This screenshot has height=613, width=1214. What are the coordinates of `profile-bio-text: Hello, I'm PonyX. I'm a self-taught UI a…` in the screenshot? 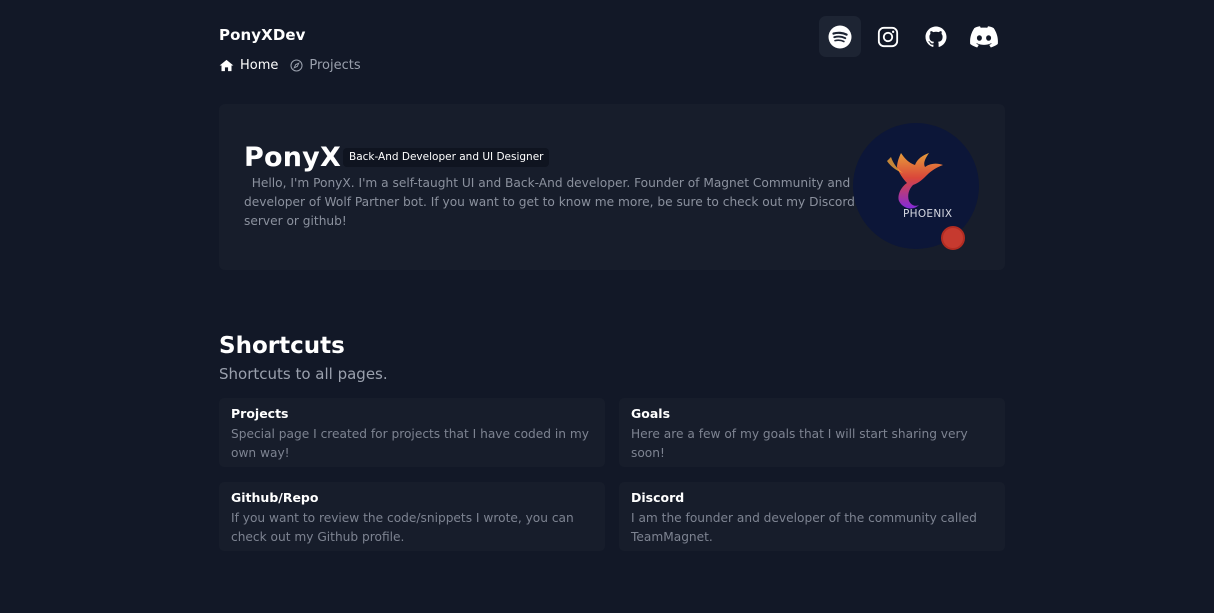 It's located at (549, 202).